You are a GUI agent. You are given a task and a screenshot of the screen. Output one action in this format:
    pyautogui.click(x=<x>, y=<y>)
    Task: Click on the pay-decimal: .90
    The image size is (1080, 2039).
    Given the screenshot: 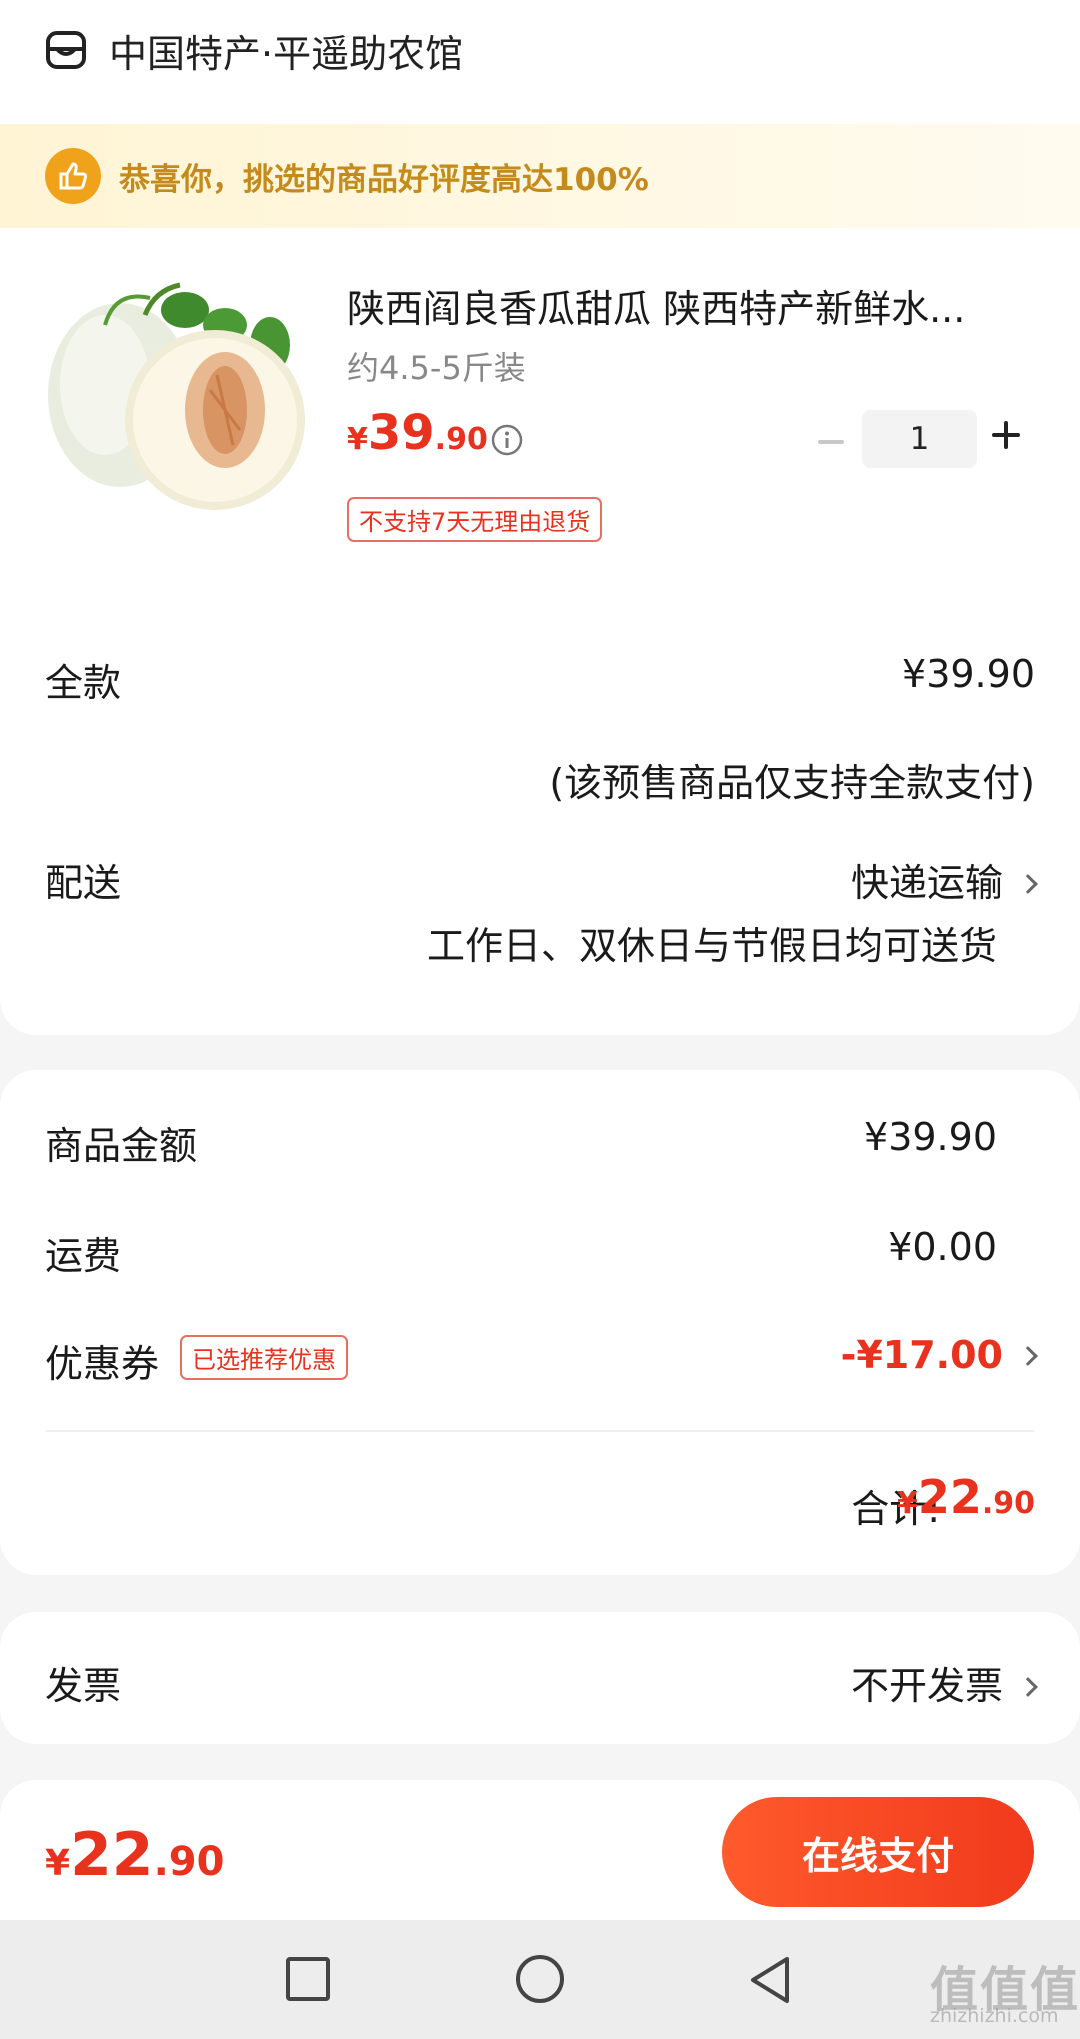 What is the action you would take?
    pyautogui.click(x=189, y=1862)
    